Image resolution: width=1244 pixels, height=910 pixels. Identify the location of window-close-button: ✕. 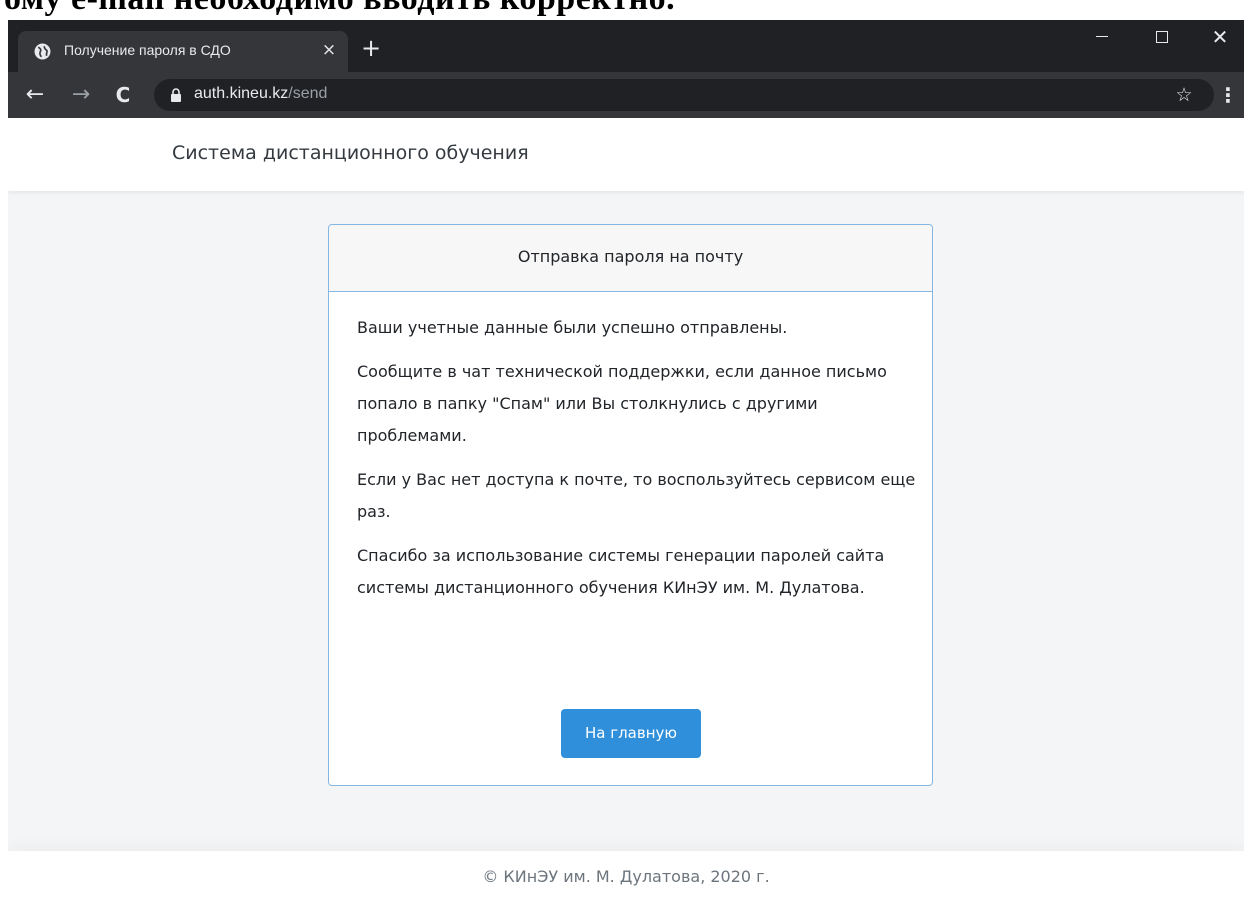
(1220, 37).